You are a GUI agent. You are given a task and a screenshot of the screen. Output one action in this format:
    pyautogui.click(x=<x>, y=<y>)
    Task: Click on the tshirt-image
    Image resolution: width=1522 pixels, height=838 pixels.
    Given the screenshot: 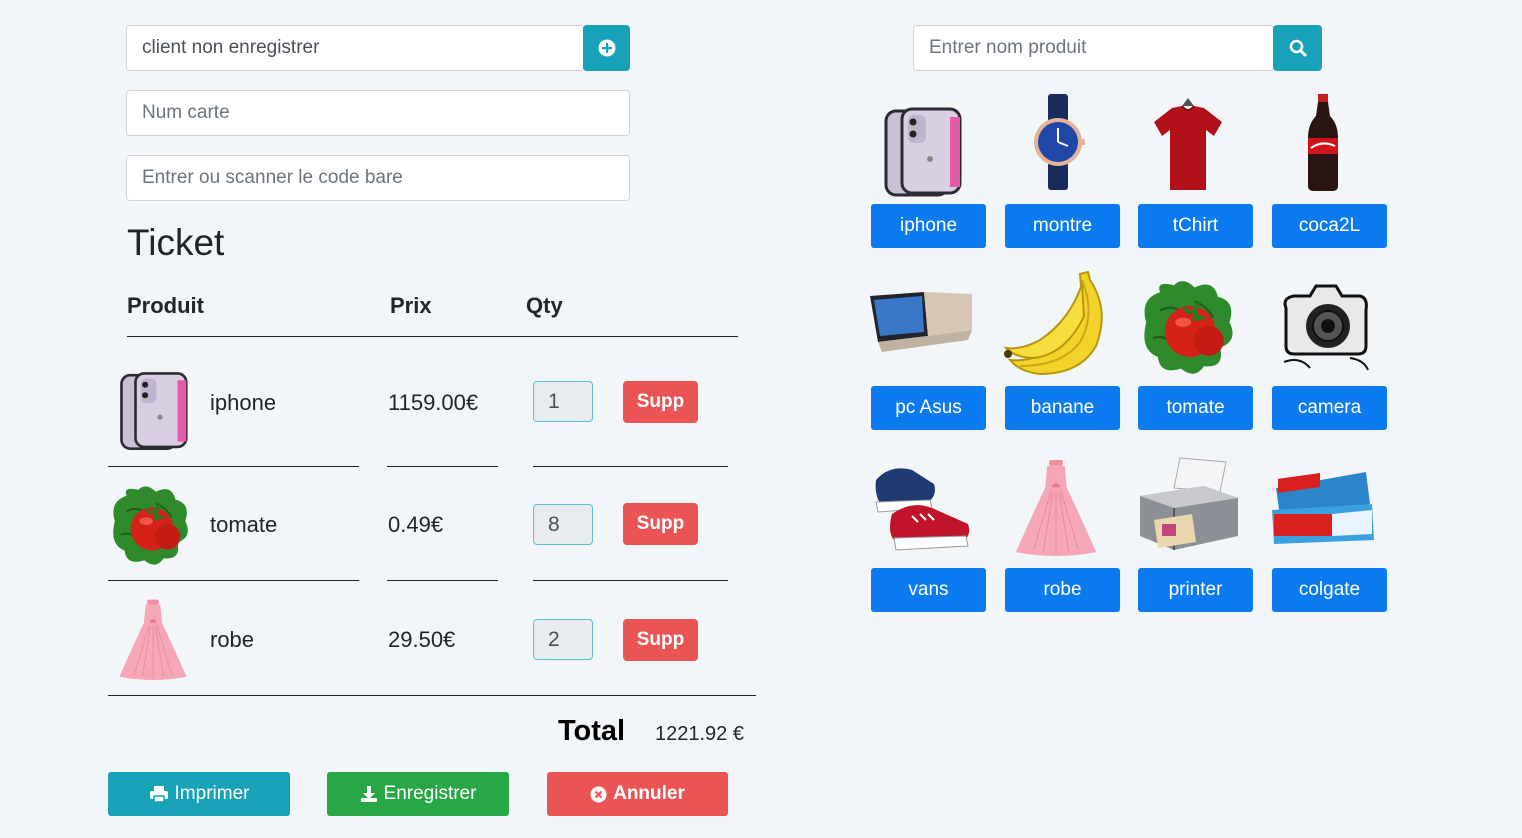 What is the action you would take?
    pyautogui.click(x=1188, y=145)
    